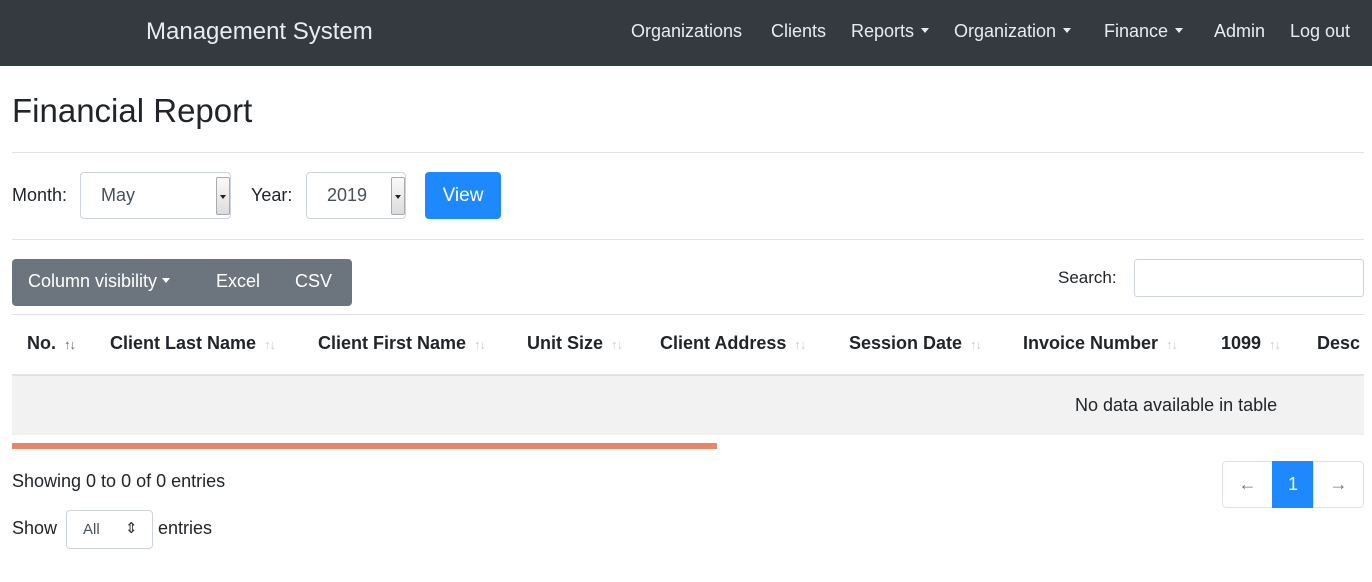 This screenshot has width=1372, height=582. I want to click on nav-item-reports: Reports, so click(890, 31).